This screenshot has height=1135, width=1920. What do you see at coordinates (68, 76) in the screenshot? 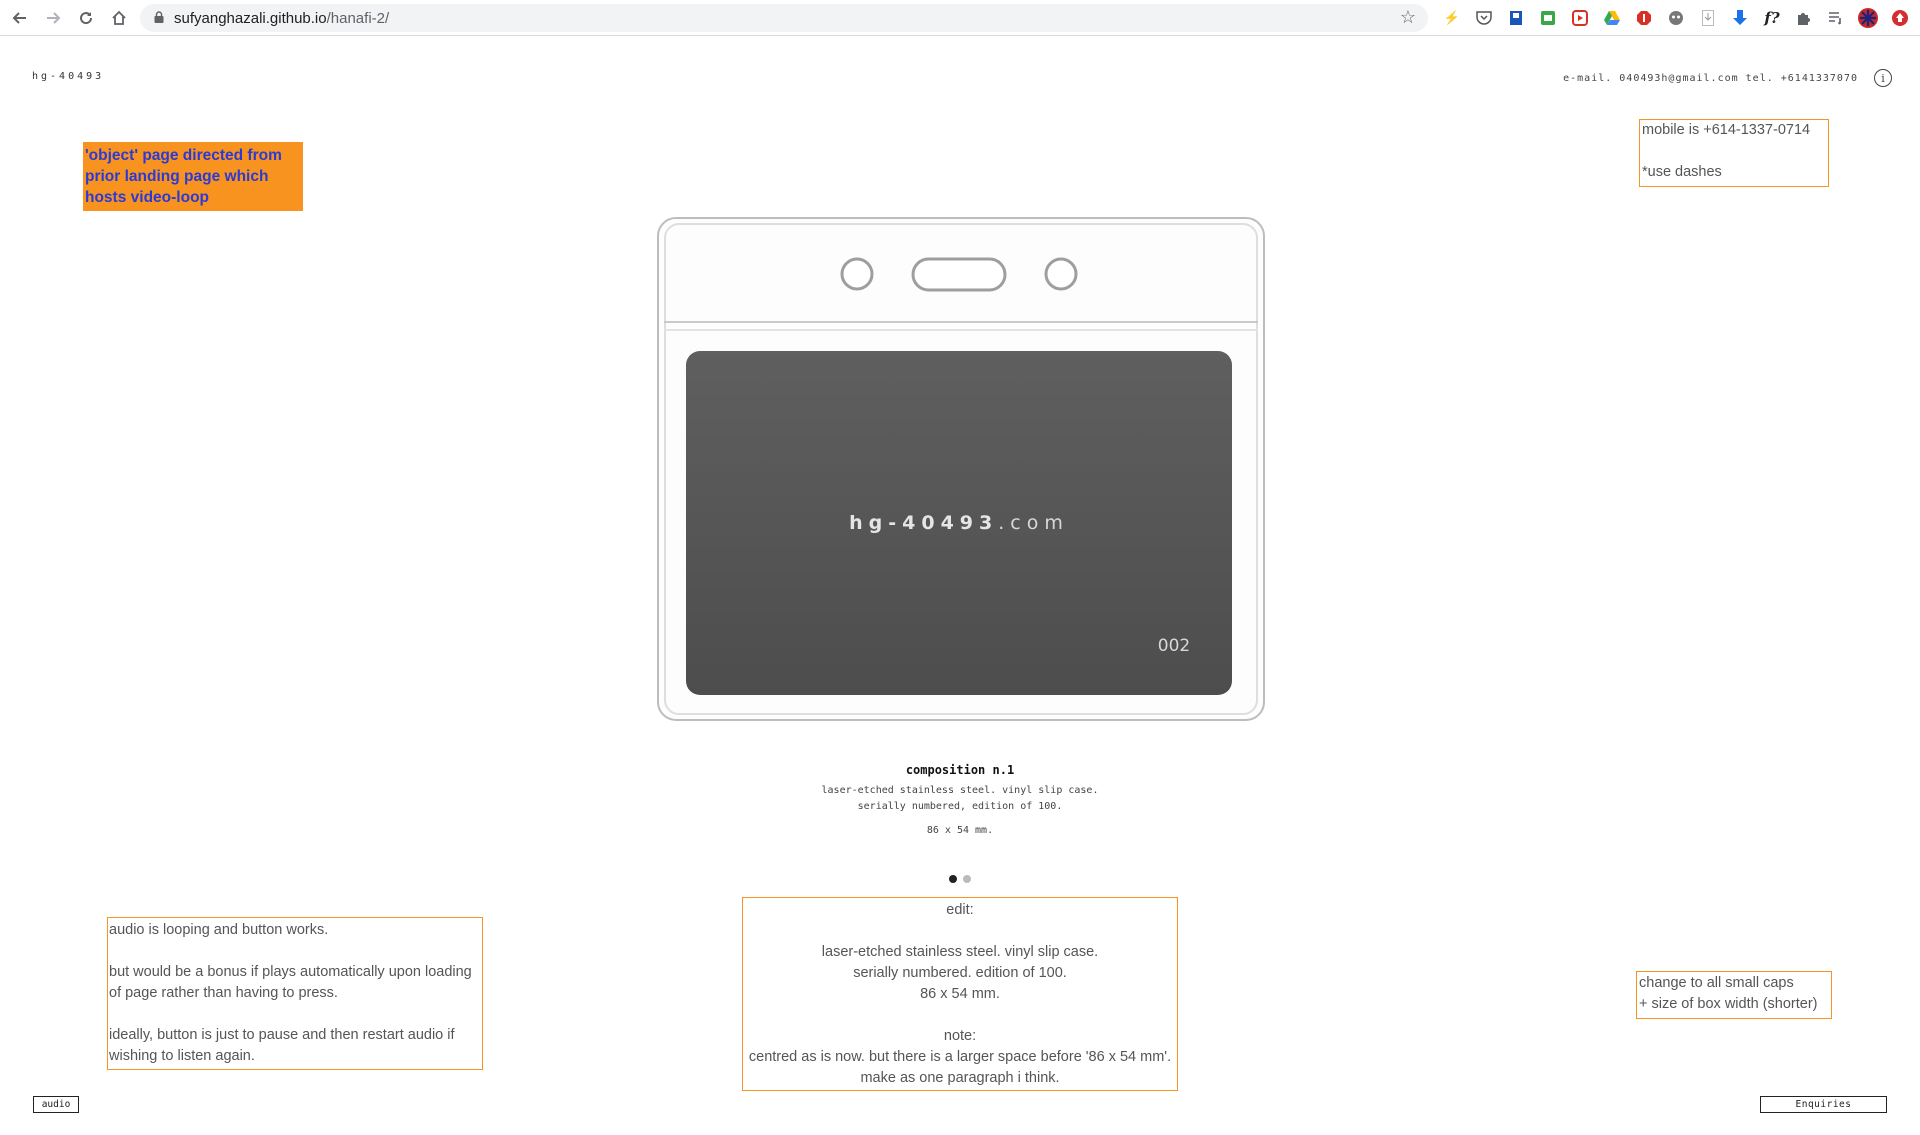
I see `site-logo-text: hg-40493` at bounding box center [68, 76].